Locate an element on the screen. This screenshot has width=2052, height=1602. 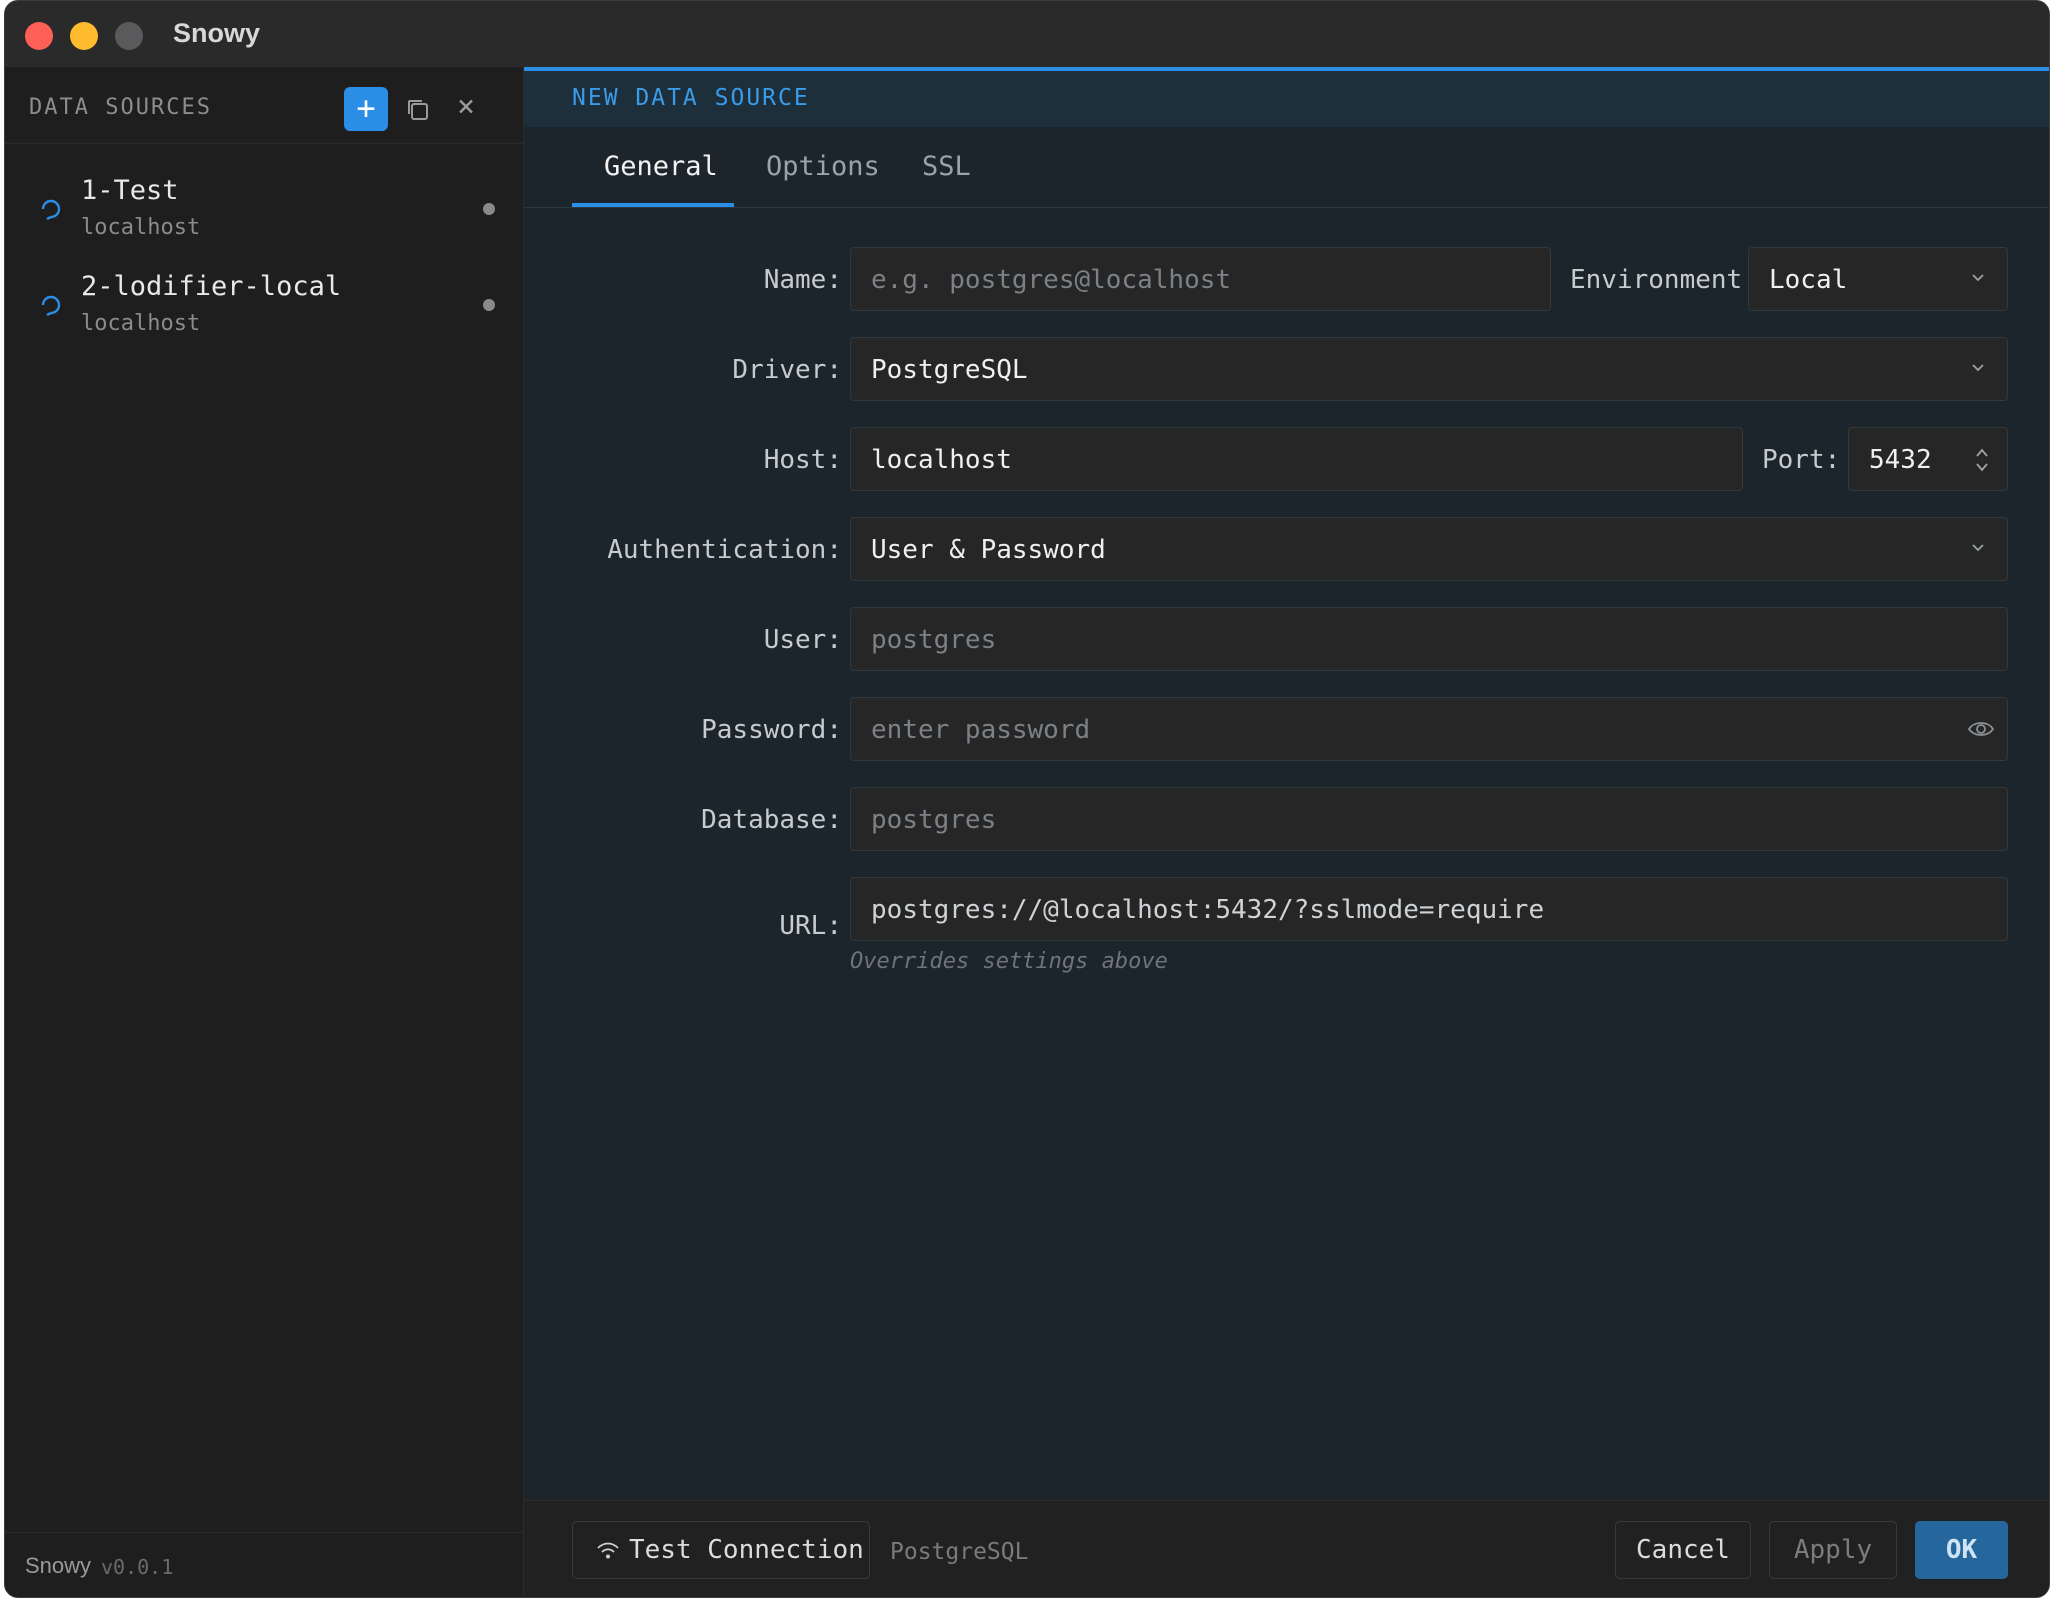
active-tab-indicator is located at coordinates (653, 205).